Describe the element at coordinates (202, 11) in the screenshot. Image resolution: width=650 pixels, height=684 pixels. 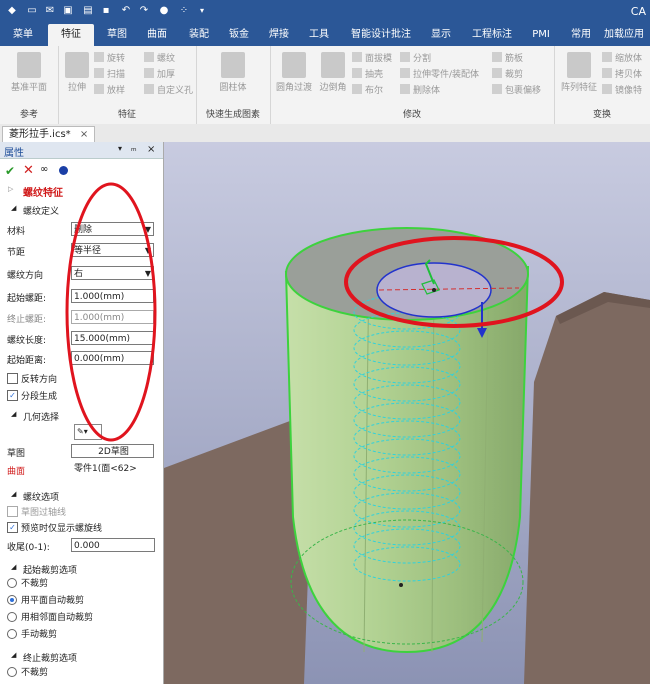
I see `quick-access-dropdown-icon: ▾` at that location.